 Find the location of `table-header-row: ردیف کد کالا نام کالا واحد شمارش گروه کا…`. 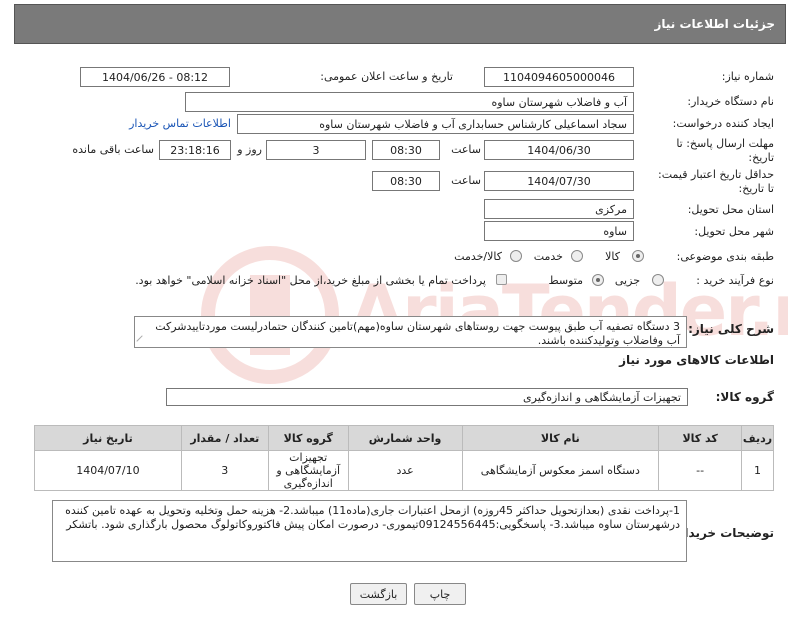

table-header-row: ردیف کد کالا نام کالا واحد شمارش گروه کا… is located at coordinates (404, 438).